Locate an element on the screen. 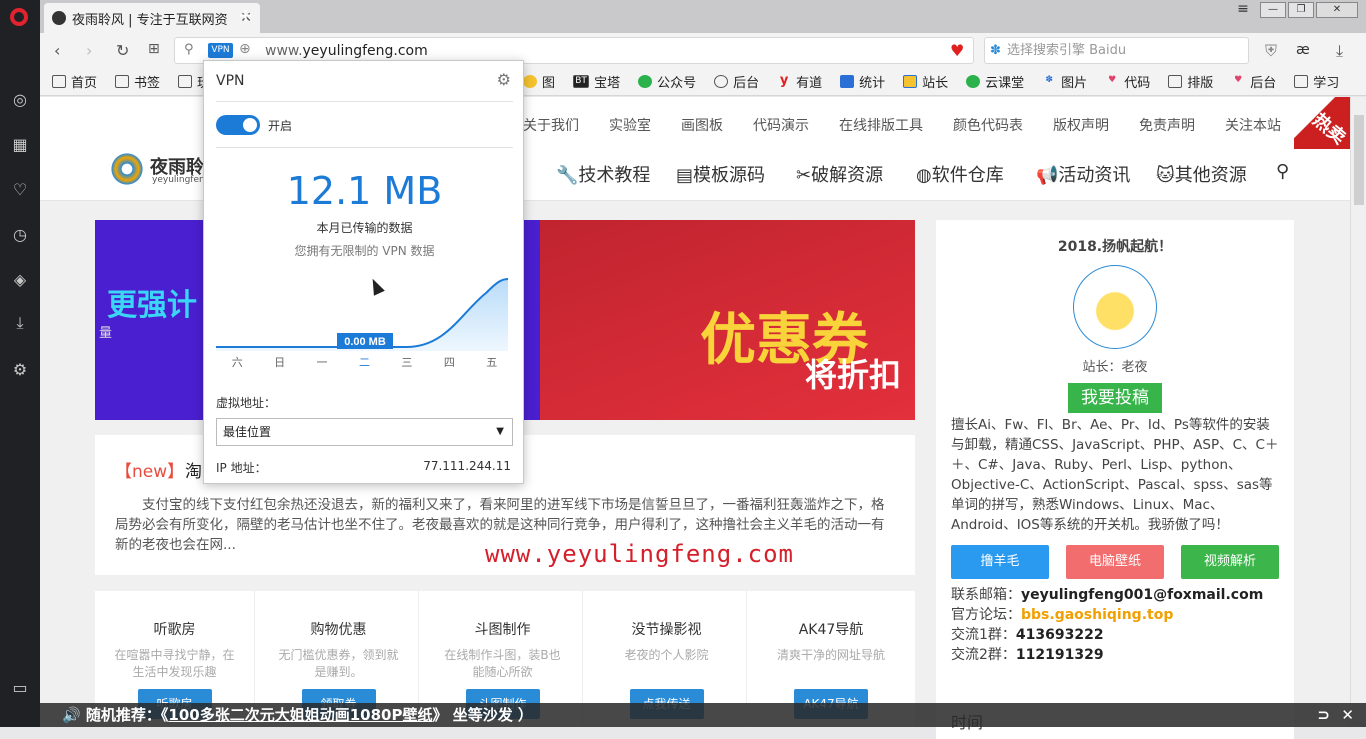  scroll-thumb is located at coordinates (1359, 160).